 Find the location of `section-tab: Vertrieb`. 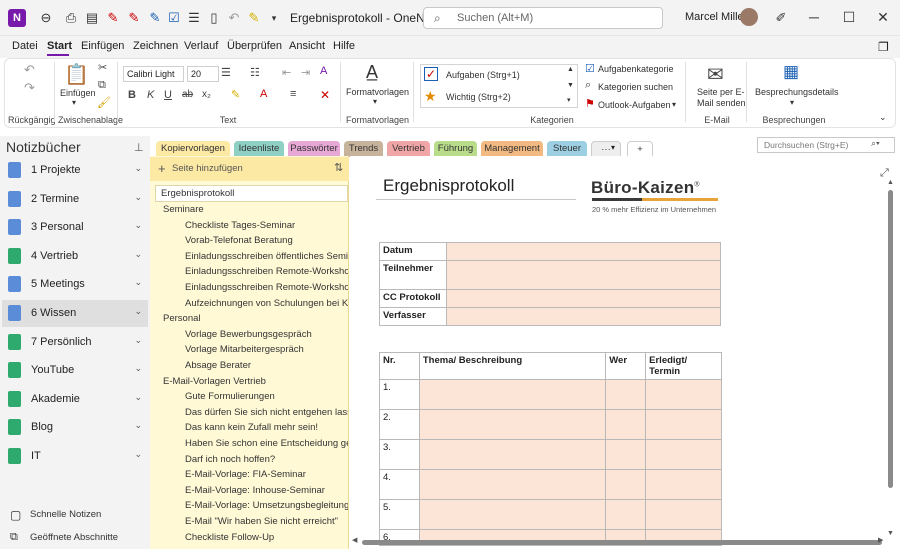

section-tab: Vertrieb is located at coordinates (408, 149).